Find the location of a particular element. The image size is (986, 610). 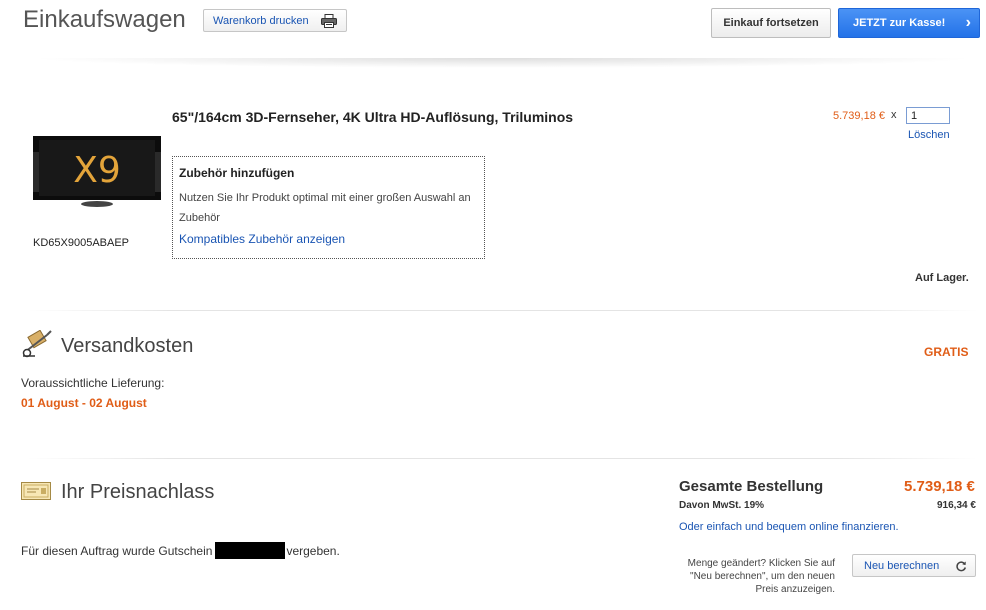

recalculate-button: Neu berechnen is located at coordinates (914, 565).